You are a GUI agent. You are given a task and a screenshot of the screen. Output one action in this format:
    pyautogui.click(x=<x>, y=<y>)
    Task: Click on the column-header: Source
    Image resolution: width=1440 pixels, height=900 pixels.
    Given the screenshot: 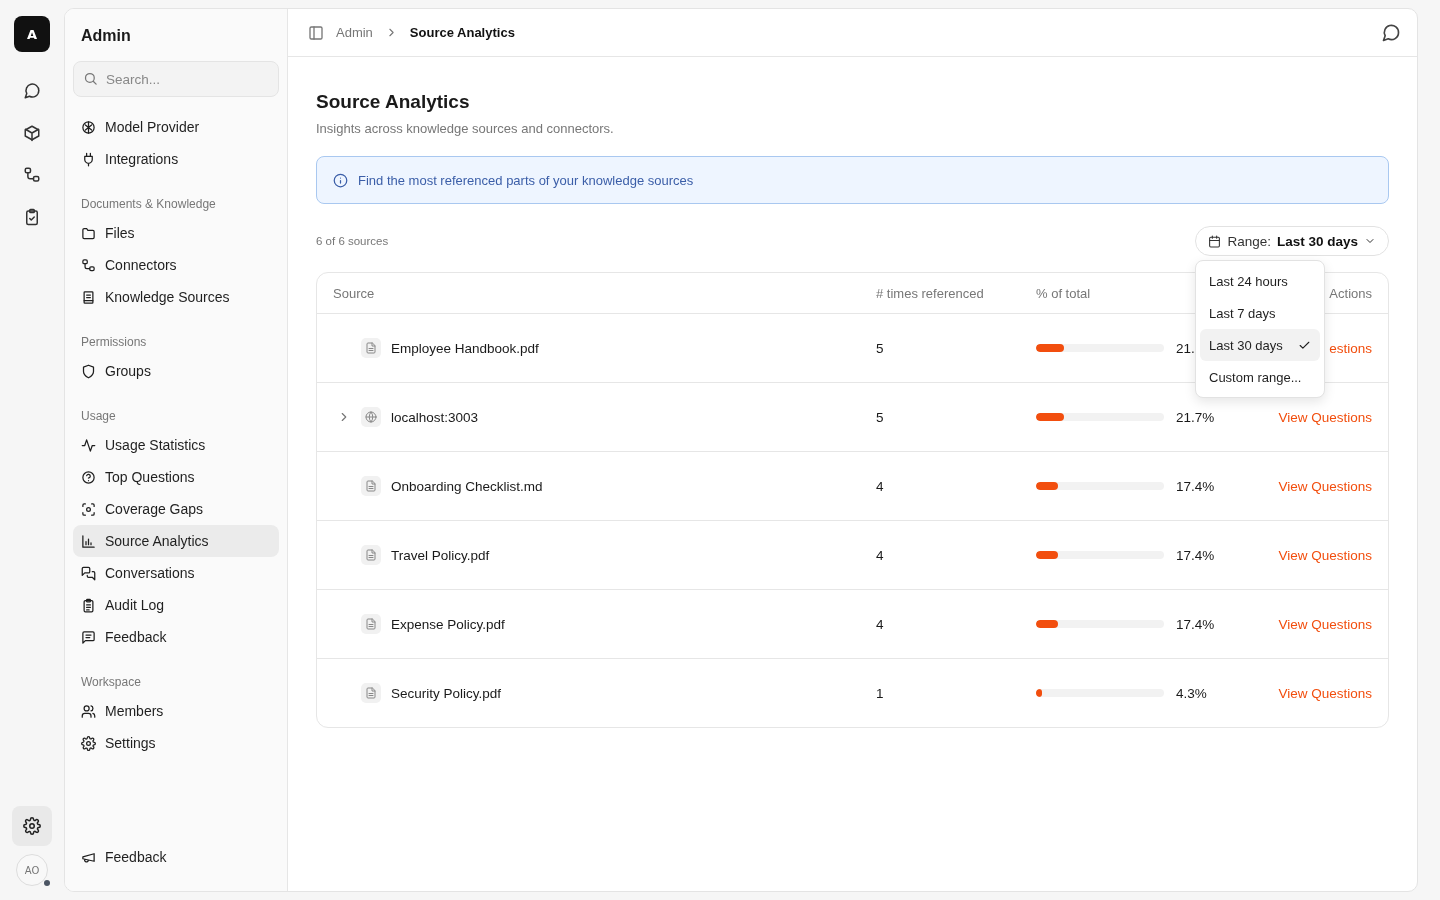 What is the action you would take?
    pyautogui.click(x=354, y=293)
    